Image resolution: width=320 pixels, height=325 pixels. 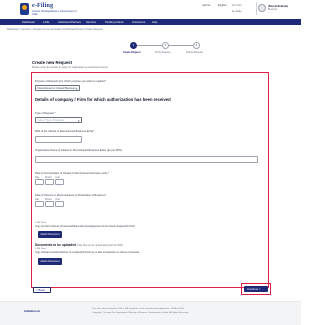 What do you see at coordinates (39, 182) in the screenshot?
I see `incorporation-day-input` at bounding box center [39, 182].